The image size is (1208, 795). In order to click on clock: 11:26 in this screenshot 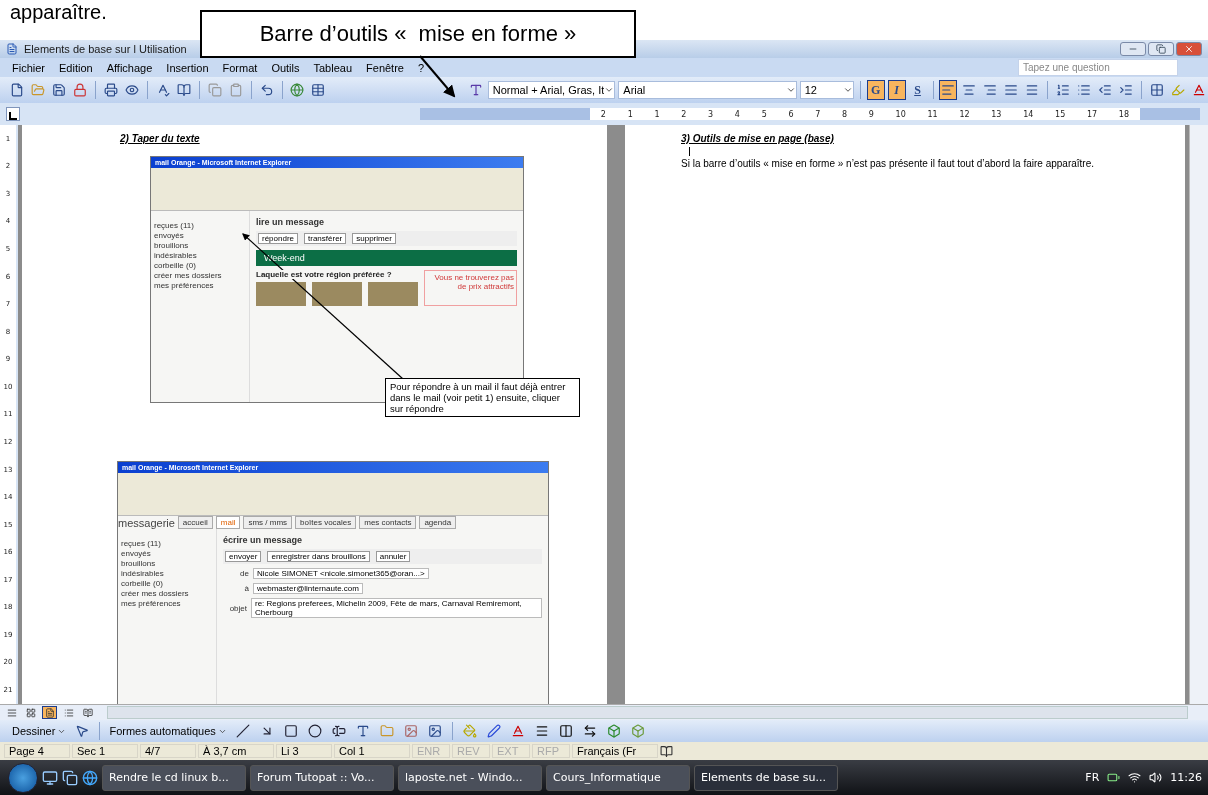, I will do `click(1186, 777)`.